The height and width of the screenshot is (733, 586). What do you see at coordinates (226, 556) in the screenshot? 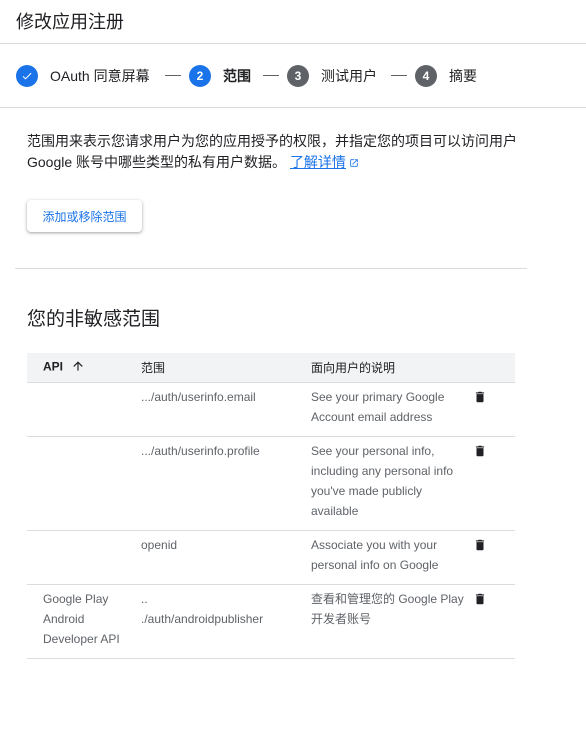
I see `cell-scope: openid` at bounding box center [226, 556].